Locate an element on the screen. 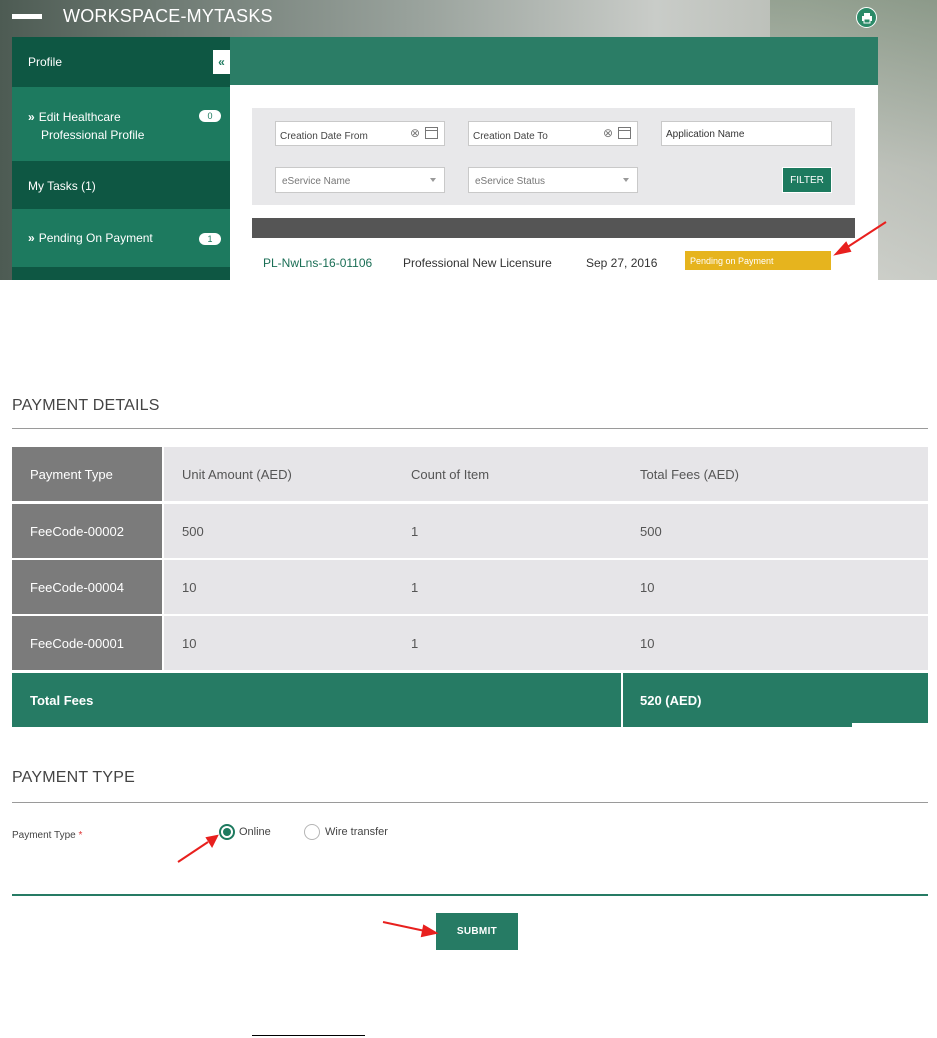  select-value: eService Name is located at coordinates (316, 181).